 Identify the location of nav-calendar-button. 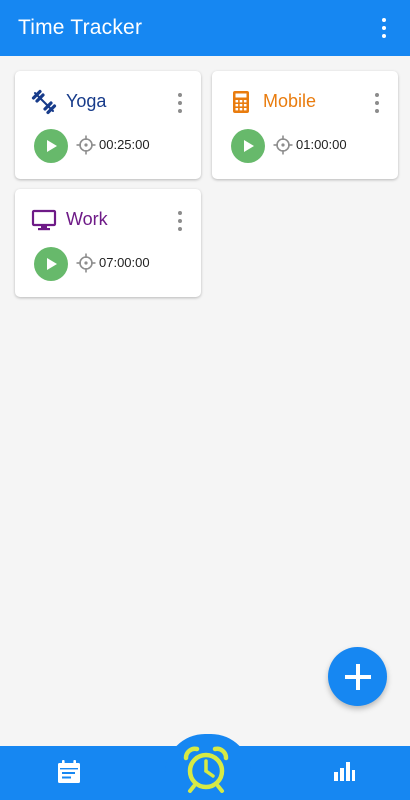
(69, 772).